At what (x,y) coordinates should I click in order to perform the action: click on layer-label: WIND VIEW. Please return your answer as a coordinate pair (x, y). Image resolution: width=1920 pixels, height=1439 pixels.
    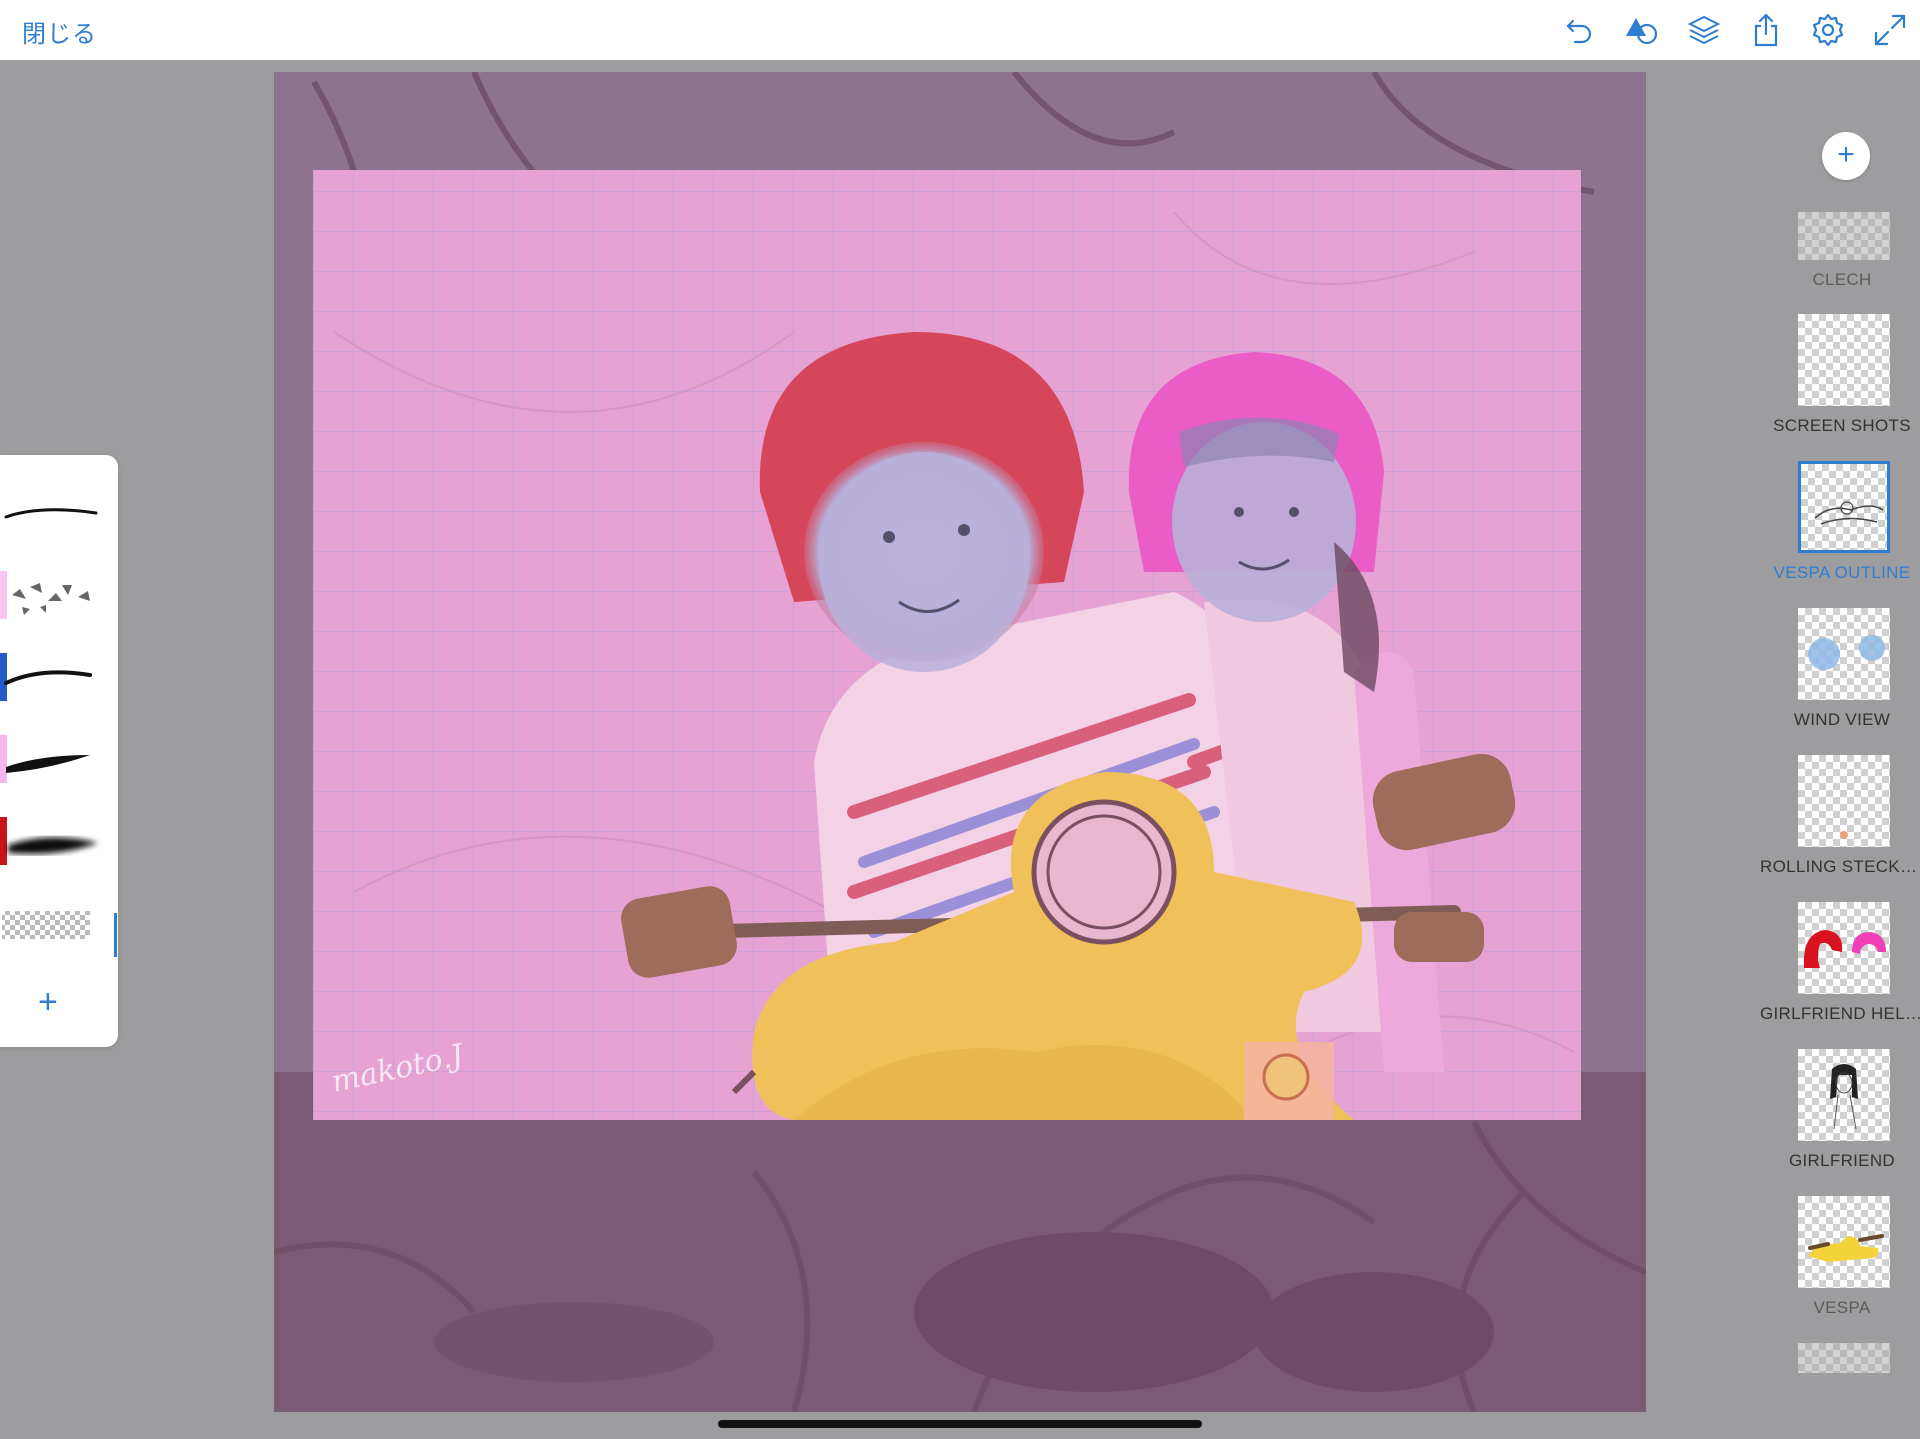
    Looking at the image, I should click on (1842, 719).